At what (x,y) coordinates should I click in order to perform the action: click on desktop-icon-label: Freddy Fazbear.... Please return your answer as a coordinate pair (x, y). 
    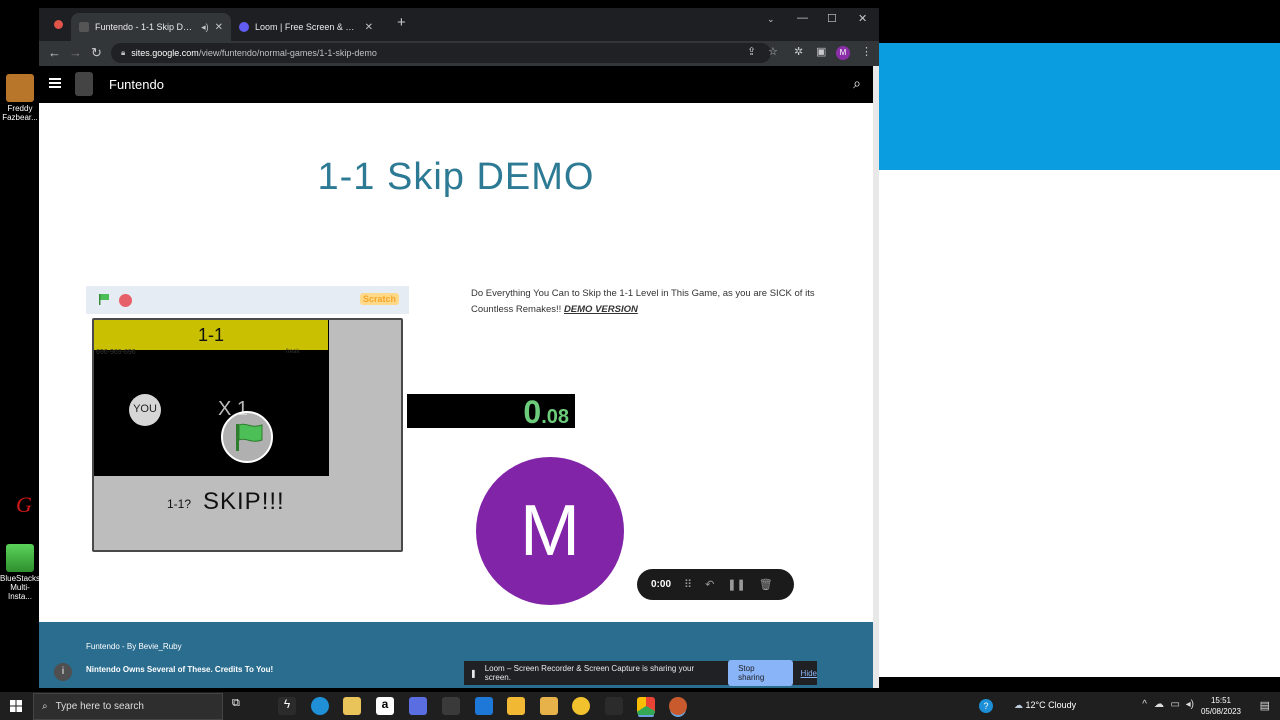
    Looking at the image, I should click on (20, 113).